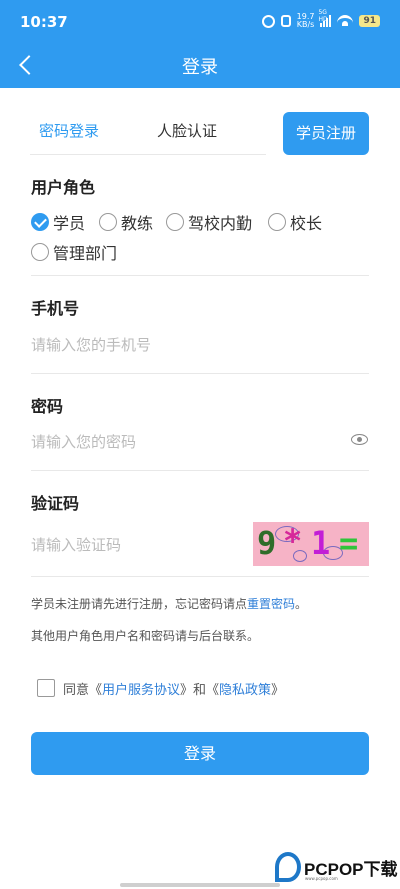 The height and width of the screenshot is (889, 400). I want to click on signal-label: 5G HD, so click(323, 16).